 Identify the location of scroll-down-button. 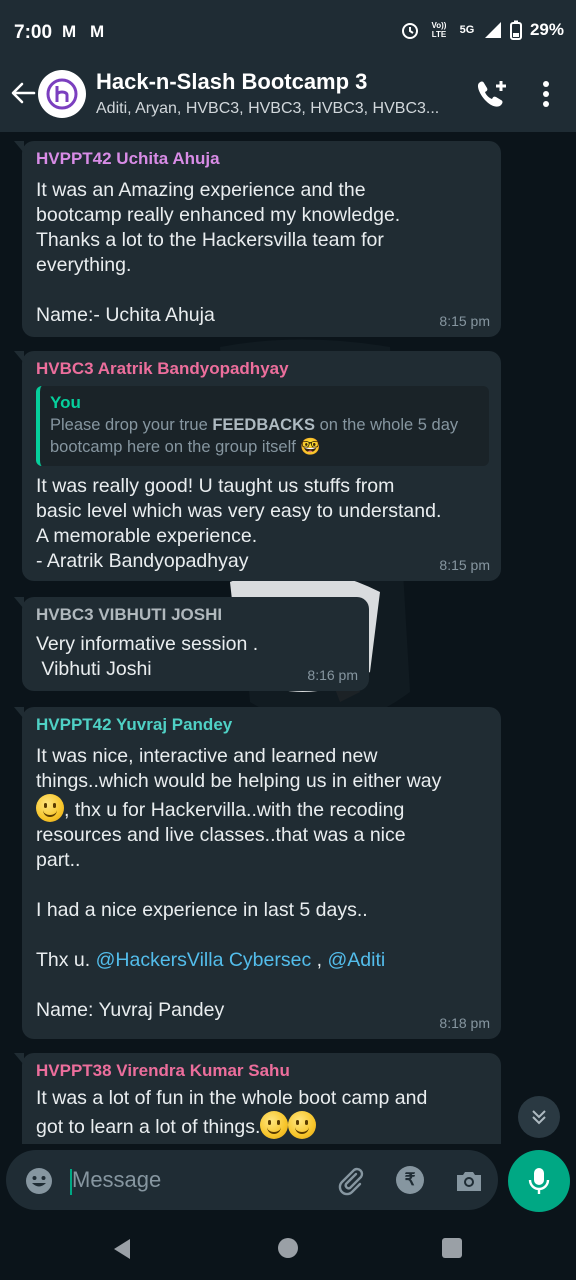
(539, 1117).